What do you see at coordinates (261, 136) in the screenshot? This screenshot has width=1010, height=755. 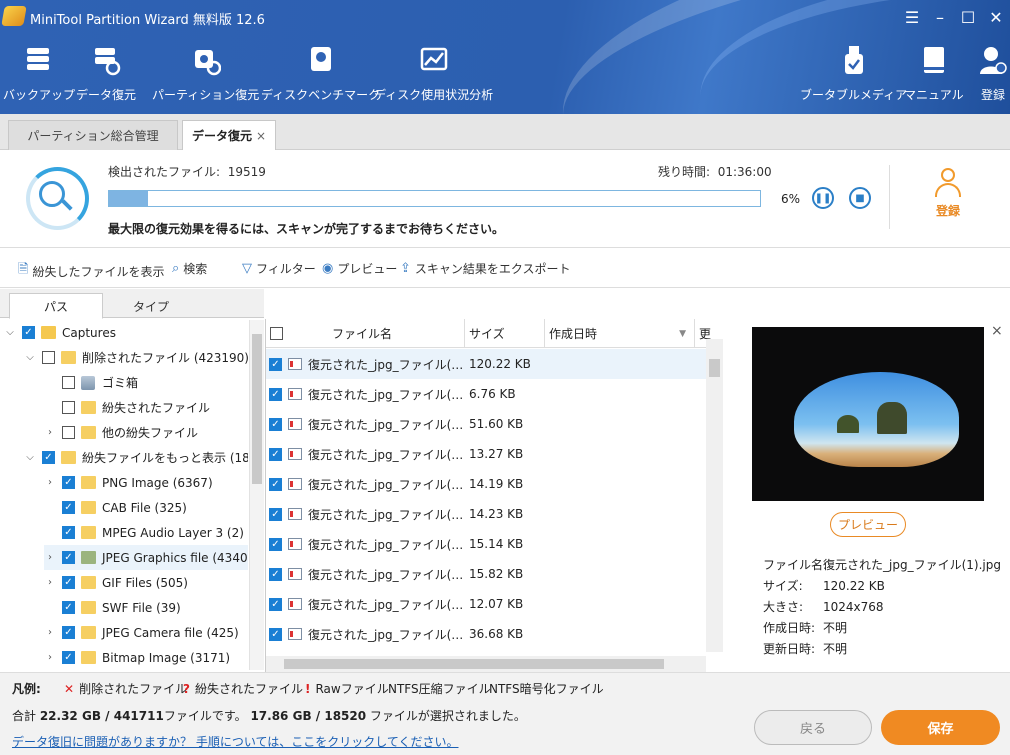 I see `tab-close-icon: ×` at bounding box center [261, 136].